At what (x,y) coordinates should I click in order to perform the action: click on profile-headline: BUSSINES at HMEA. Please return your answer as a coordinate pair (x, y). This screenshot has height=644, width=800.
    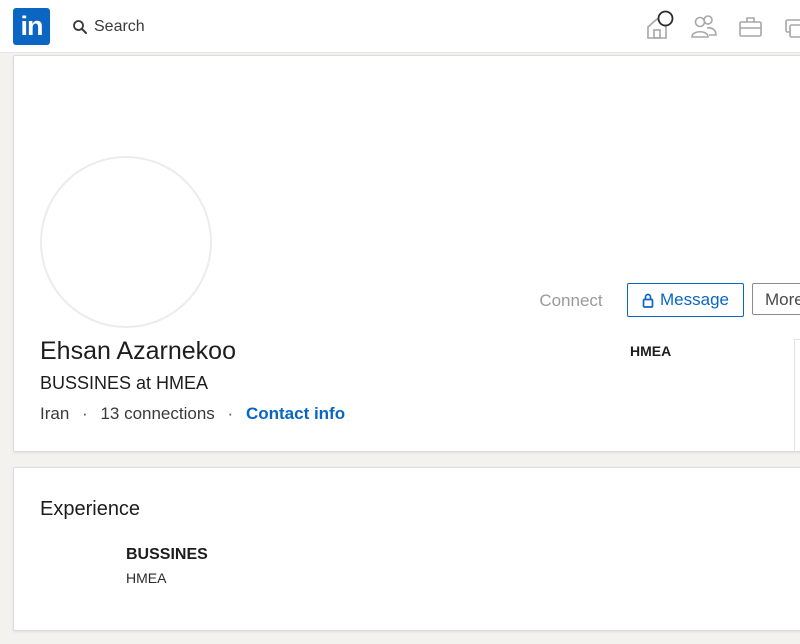
    Looking at the image, I should click on (124, 383).